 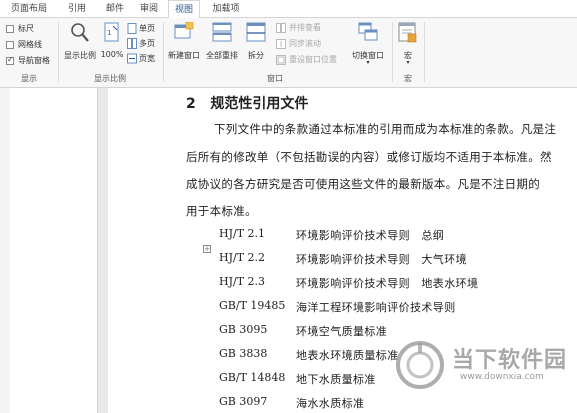 What do you see at coordinates (147, 43) in the screenshot?
I see `multi-page-label: 多页` at bounding box center [147, 43].